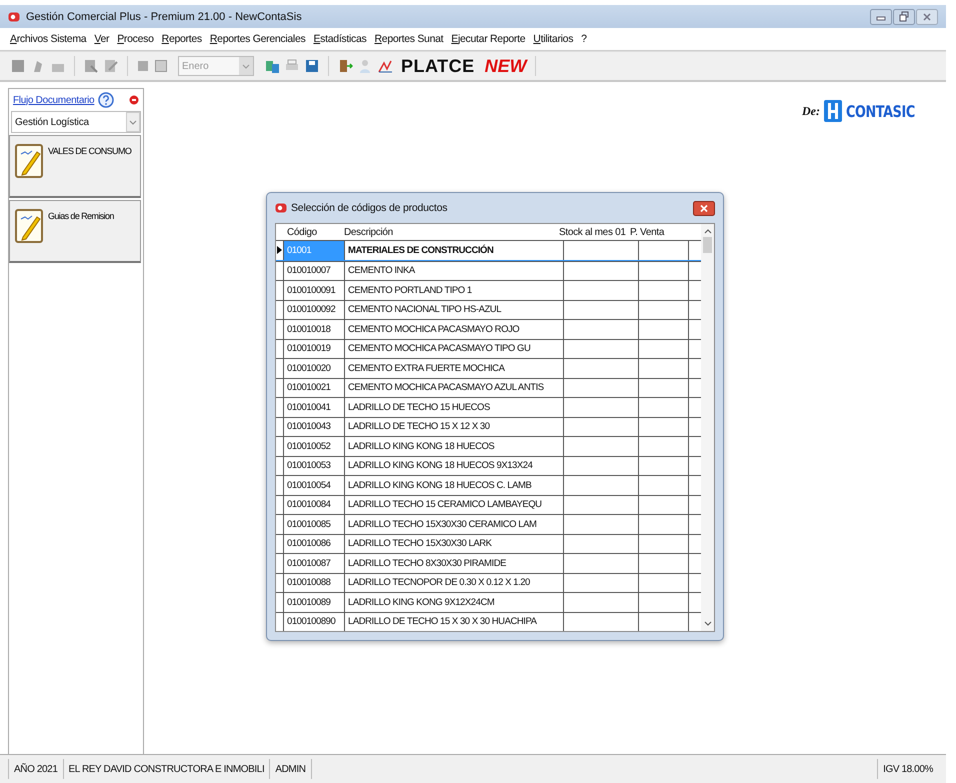 This screenshot has height=783, width=956. What do you see at coordinates (75, 166) in the screenshot?
I see `module-button: VALES DE CONSUMO` at bounding box center [75, 166].